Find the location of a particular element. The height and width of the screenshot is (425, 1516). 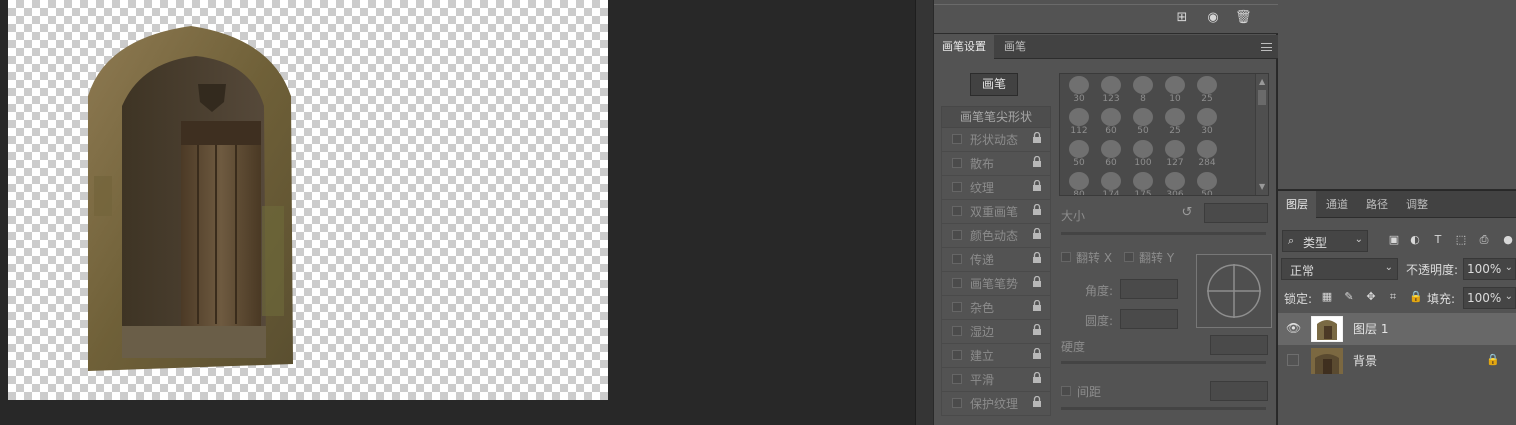

new-brush-icon: ⊞ is located at coordinates (1182, 18).